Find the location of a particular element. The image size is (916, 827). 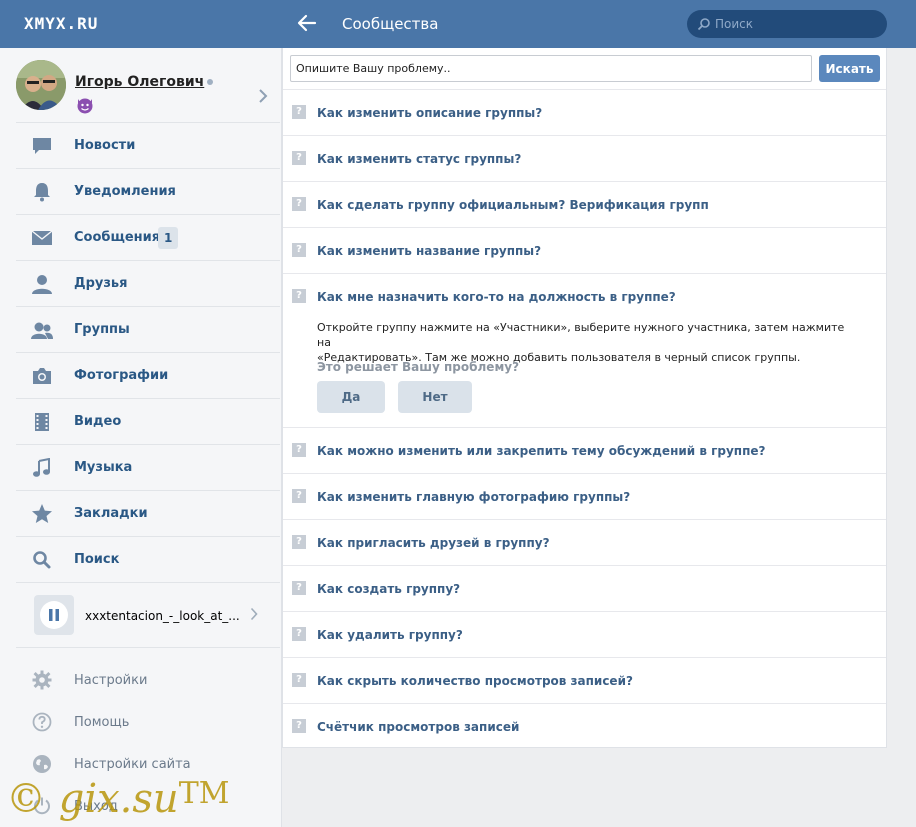

trademark-symbol: TM is located at coordinates (204, 793).